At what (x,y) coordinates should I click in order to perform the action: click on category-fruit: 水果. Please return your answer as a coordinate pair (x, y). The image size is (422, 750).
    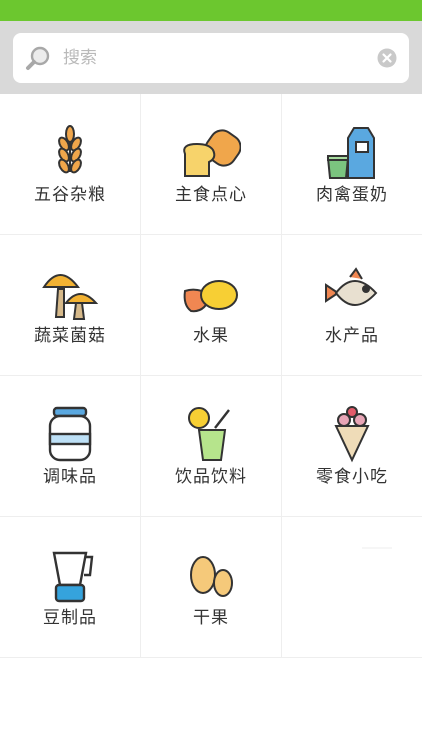
    Looking at the image, I should click on (211, 305).